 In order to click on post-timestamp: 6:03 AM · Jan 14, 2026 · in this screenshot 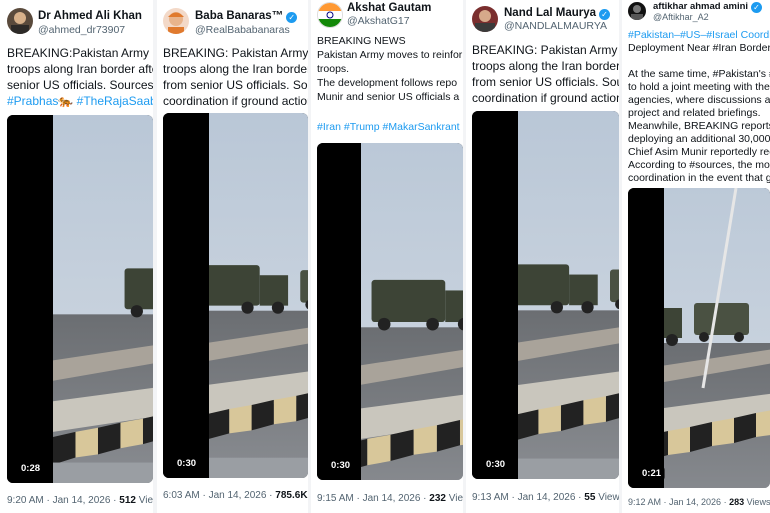, I will do `click(219, 495)`.